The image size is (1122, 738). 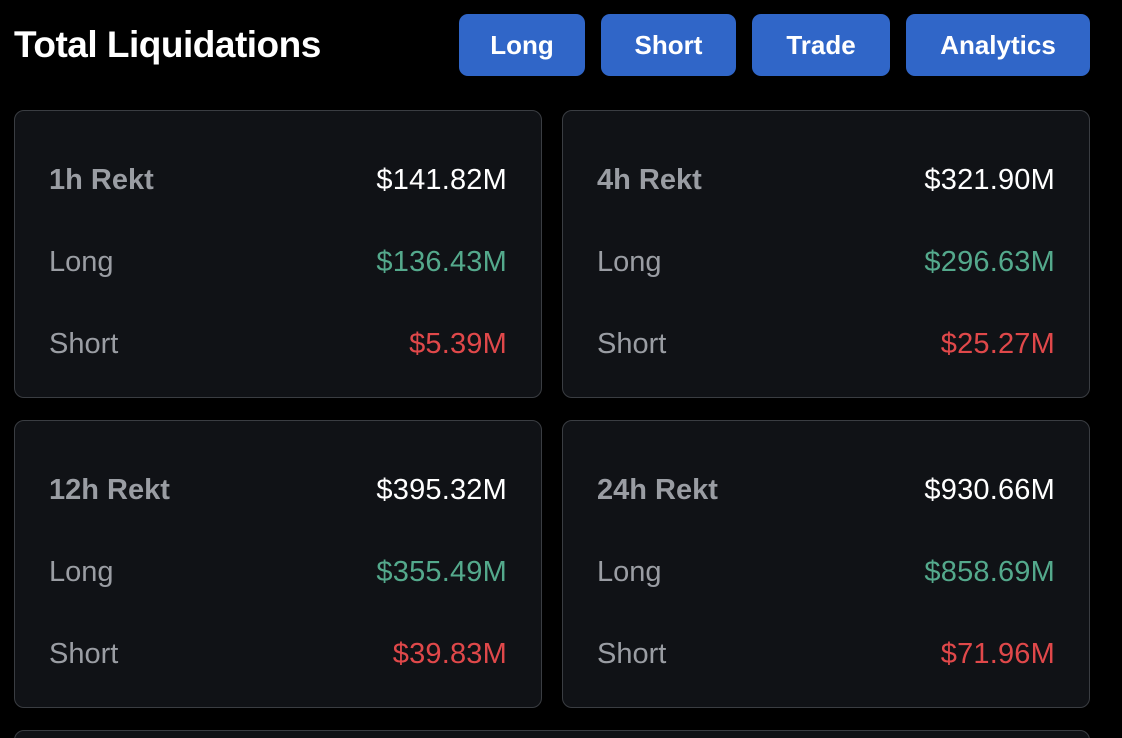 I want to click on card-total-row: 12h Rekt $395.32M, so click(x=278, y=490).